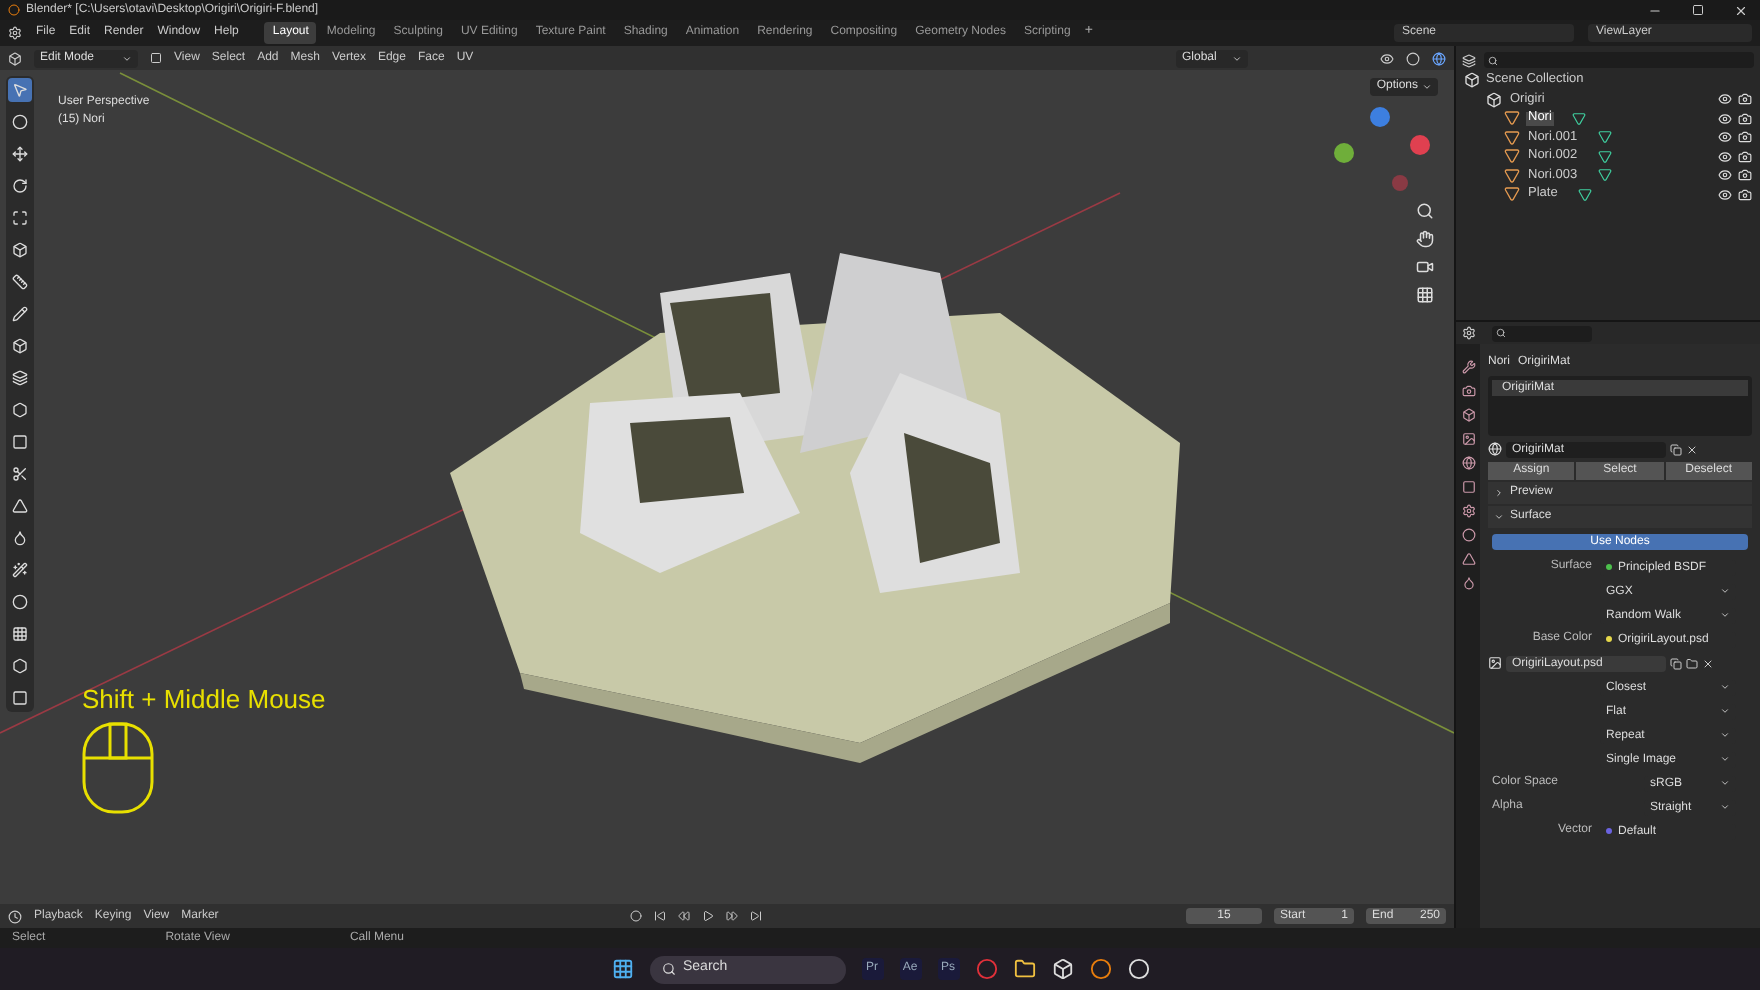  What do you see at coordinates (1413, 58) in the screenshot?
I see `shading-solid-icon` at bounding box center [1413, 58].